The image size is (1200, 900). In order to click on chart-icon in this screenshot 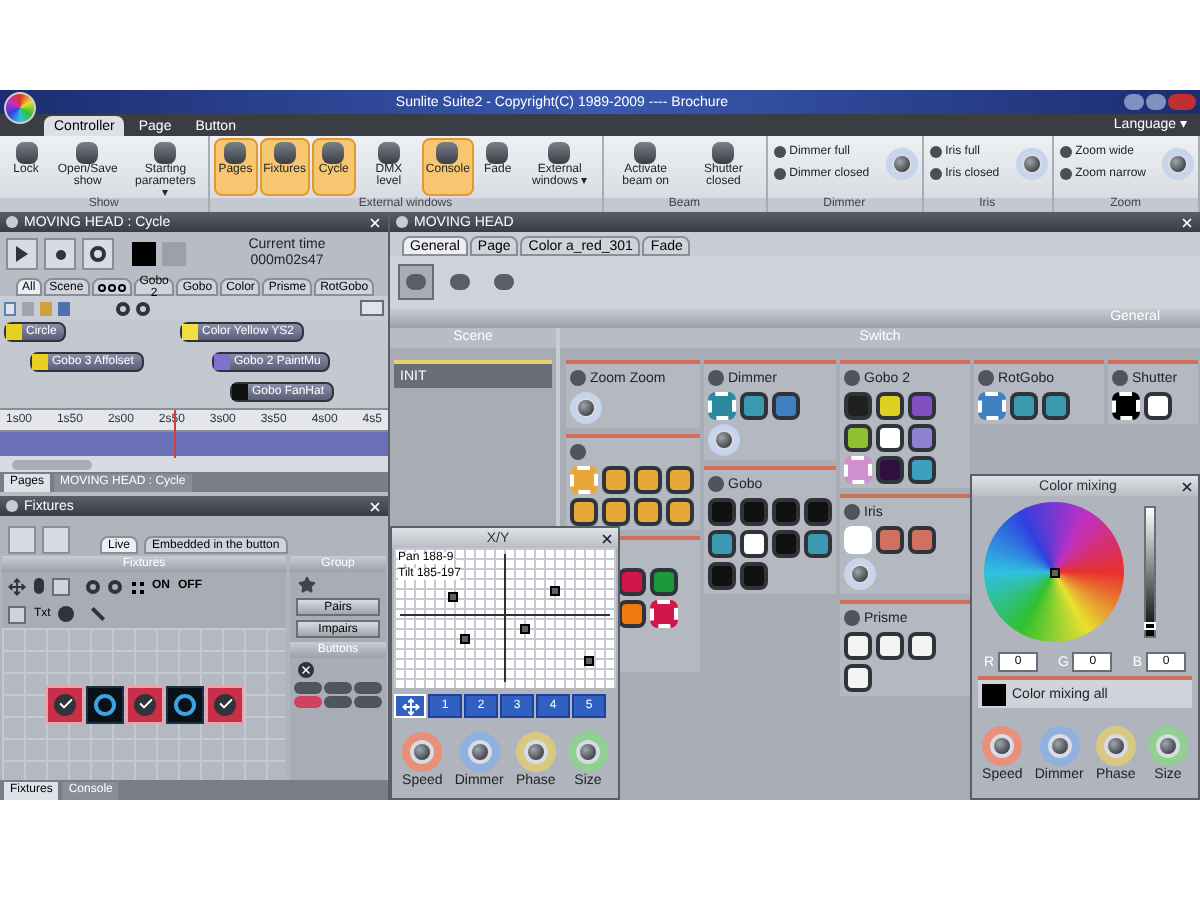, I will do `click(17, 614)`.